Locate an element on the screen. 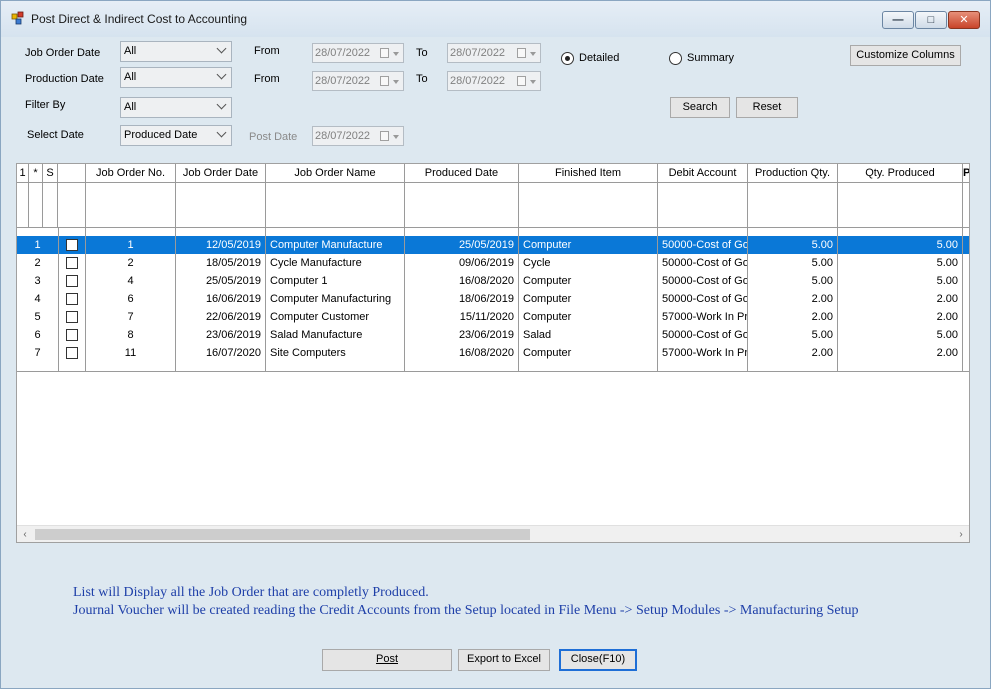  row-number: 1 is located at coordinates (37, 245).